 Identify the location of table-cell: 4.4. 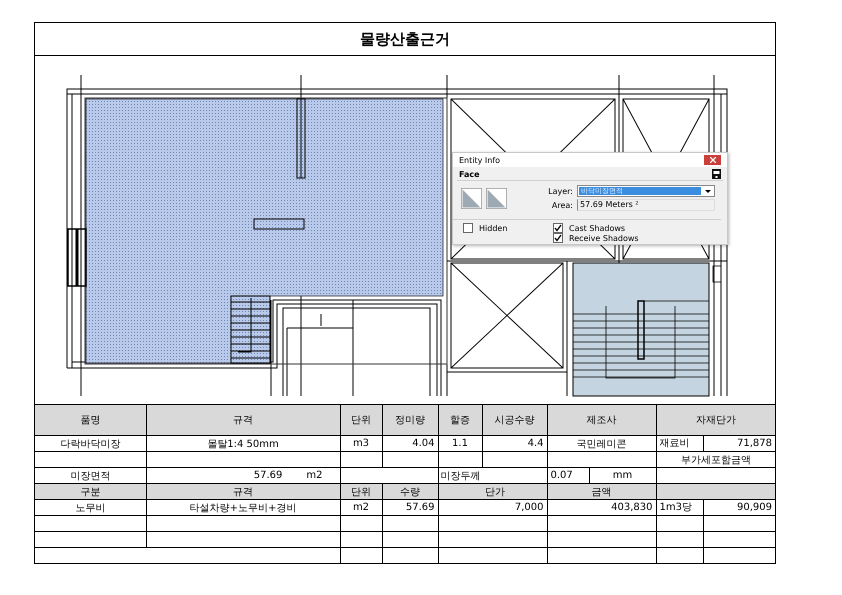
(514, 444).